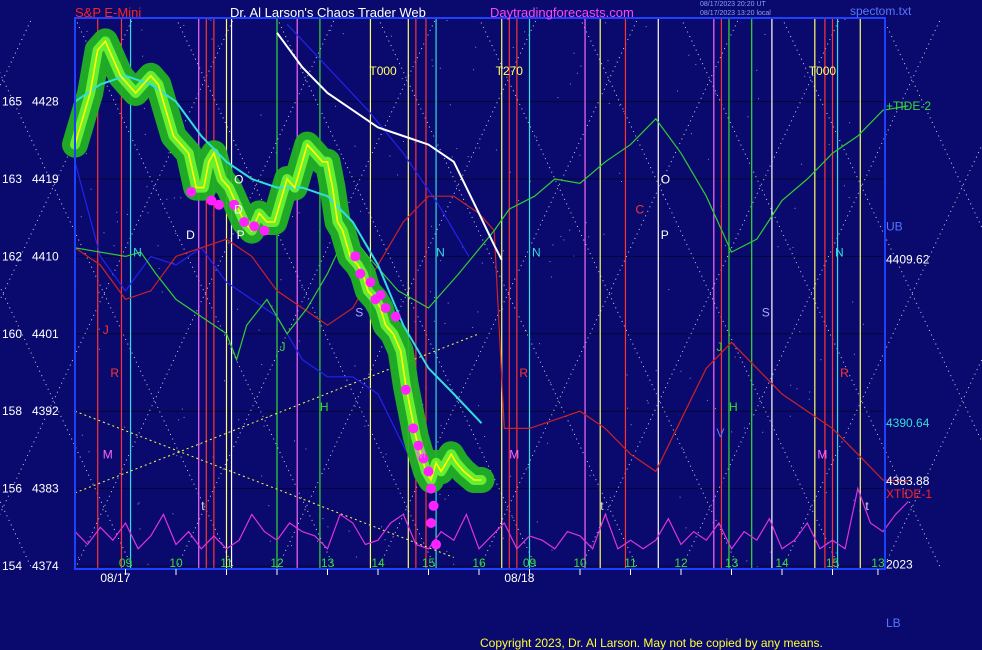 This screenshot has width=982, height=650. Describe the element at coordinates (562, 12) in the screenshot. I see `site-url: Daytradingforecasts.com` at that location.